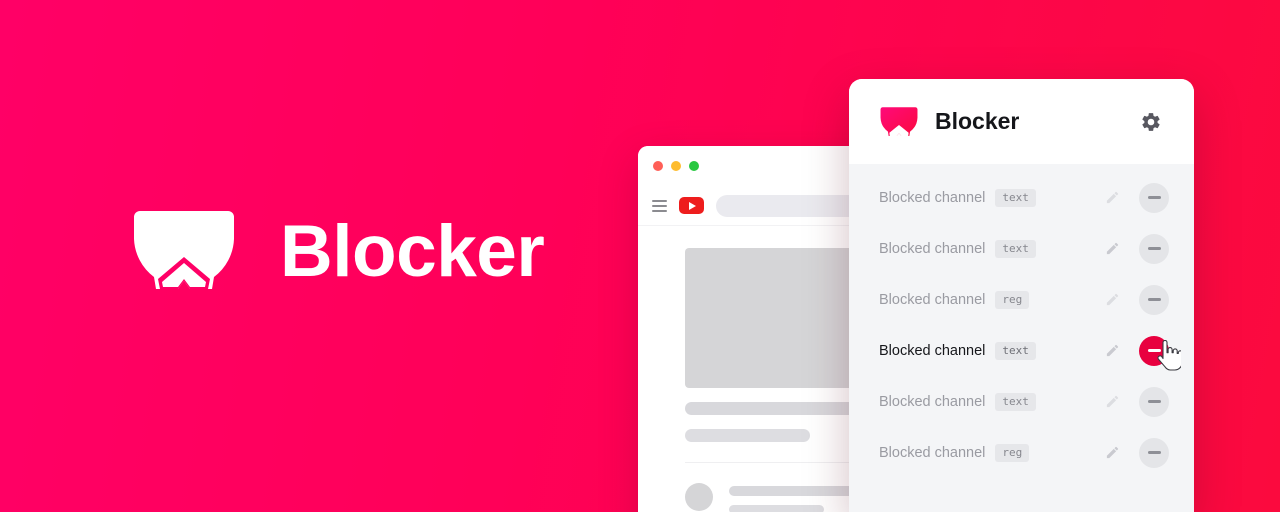 The image size is (1280, 512). Describe the element at coordinates (977, 121) in the screenshot. I see `panel-title: Blocker` at that location.